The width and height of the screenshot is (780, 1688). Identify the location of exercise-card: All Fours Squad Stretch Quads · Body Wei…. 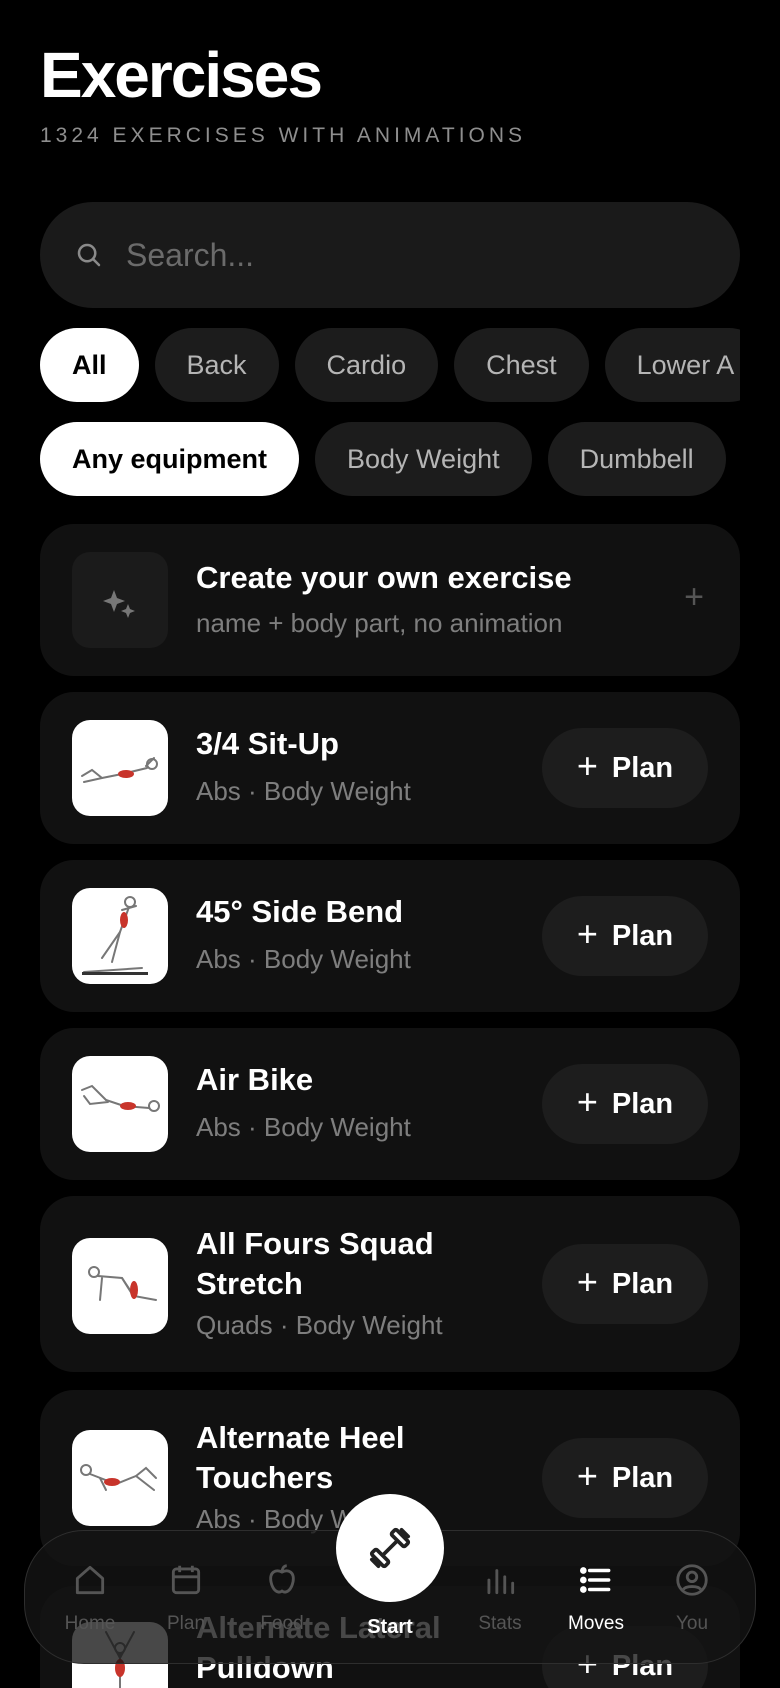
(390, 1284).